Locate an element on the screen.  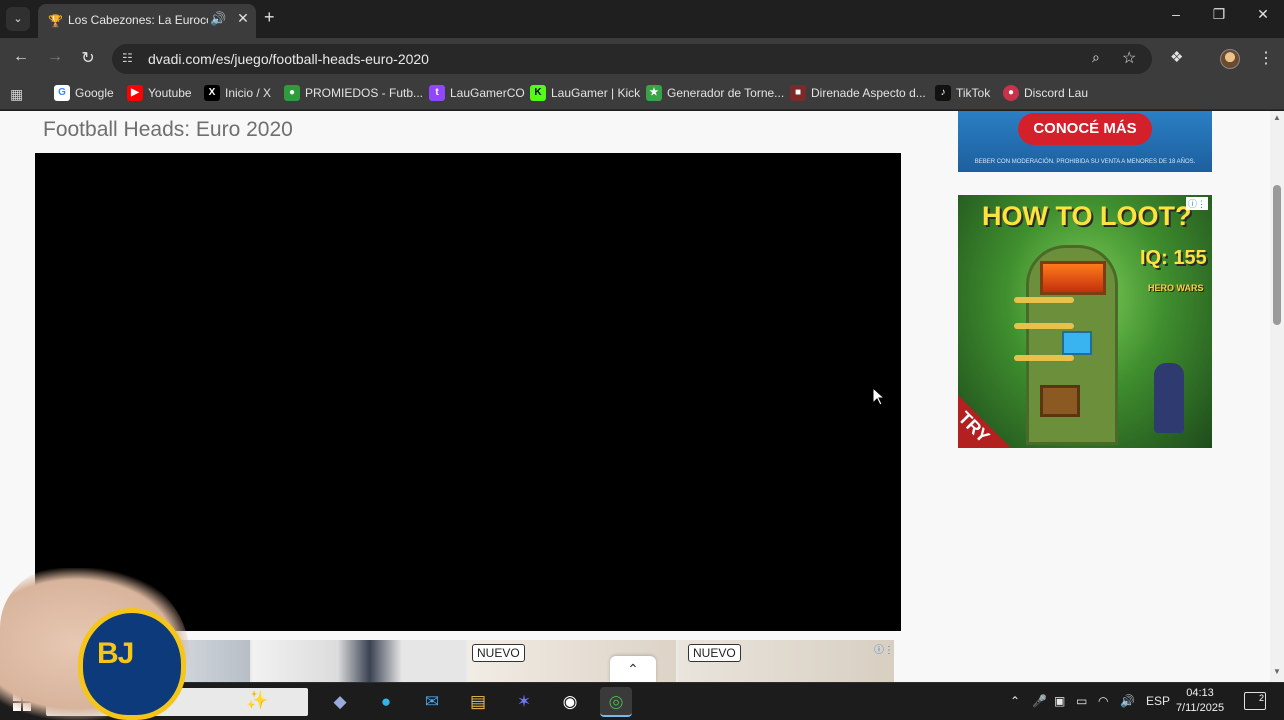
app-icon: ✶ is located at coordinates (524, 702).